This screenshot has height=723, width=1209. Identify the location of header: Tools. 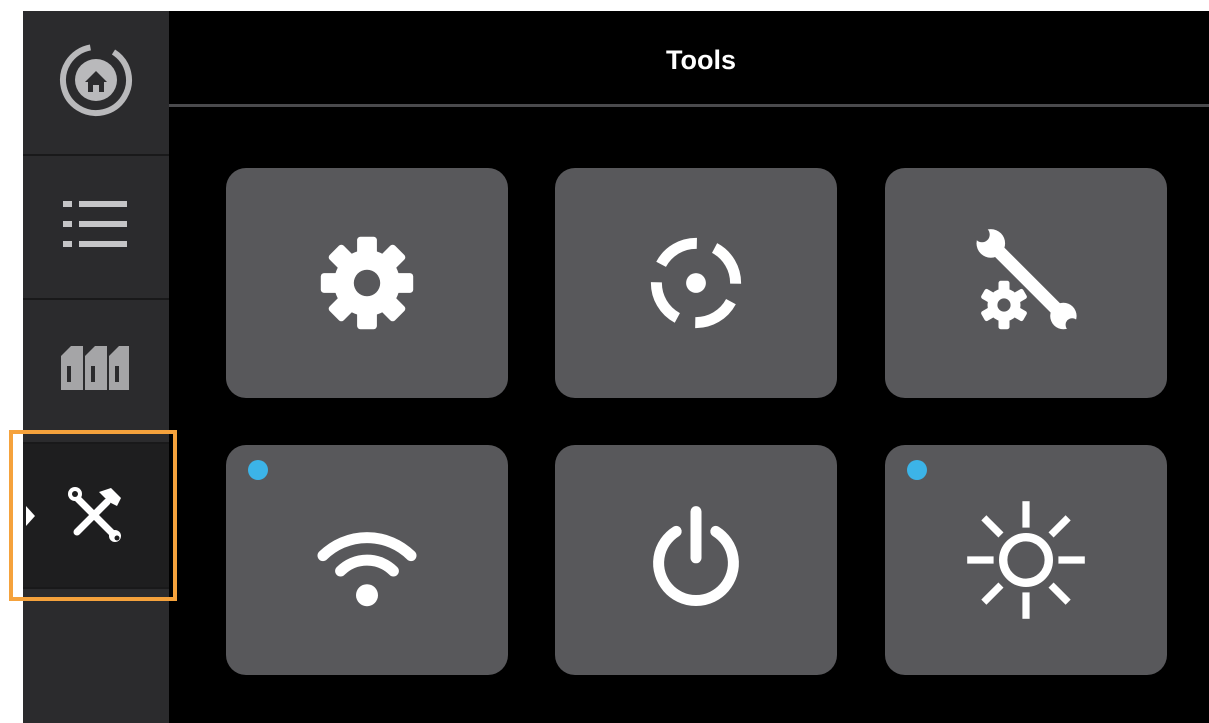
(689, 59).